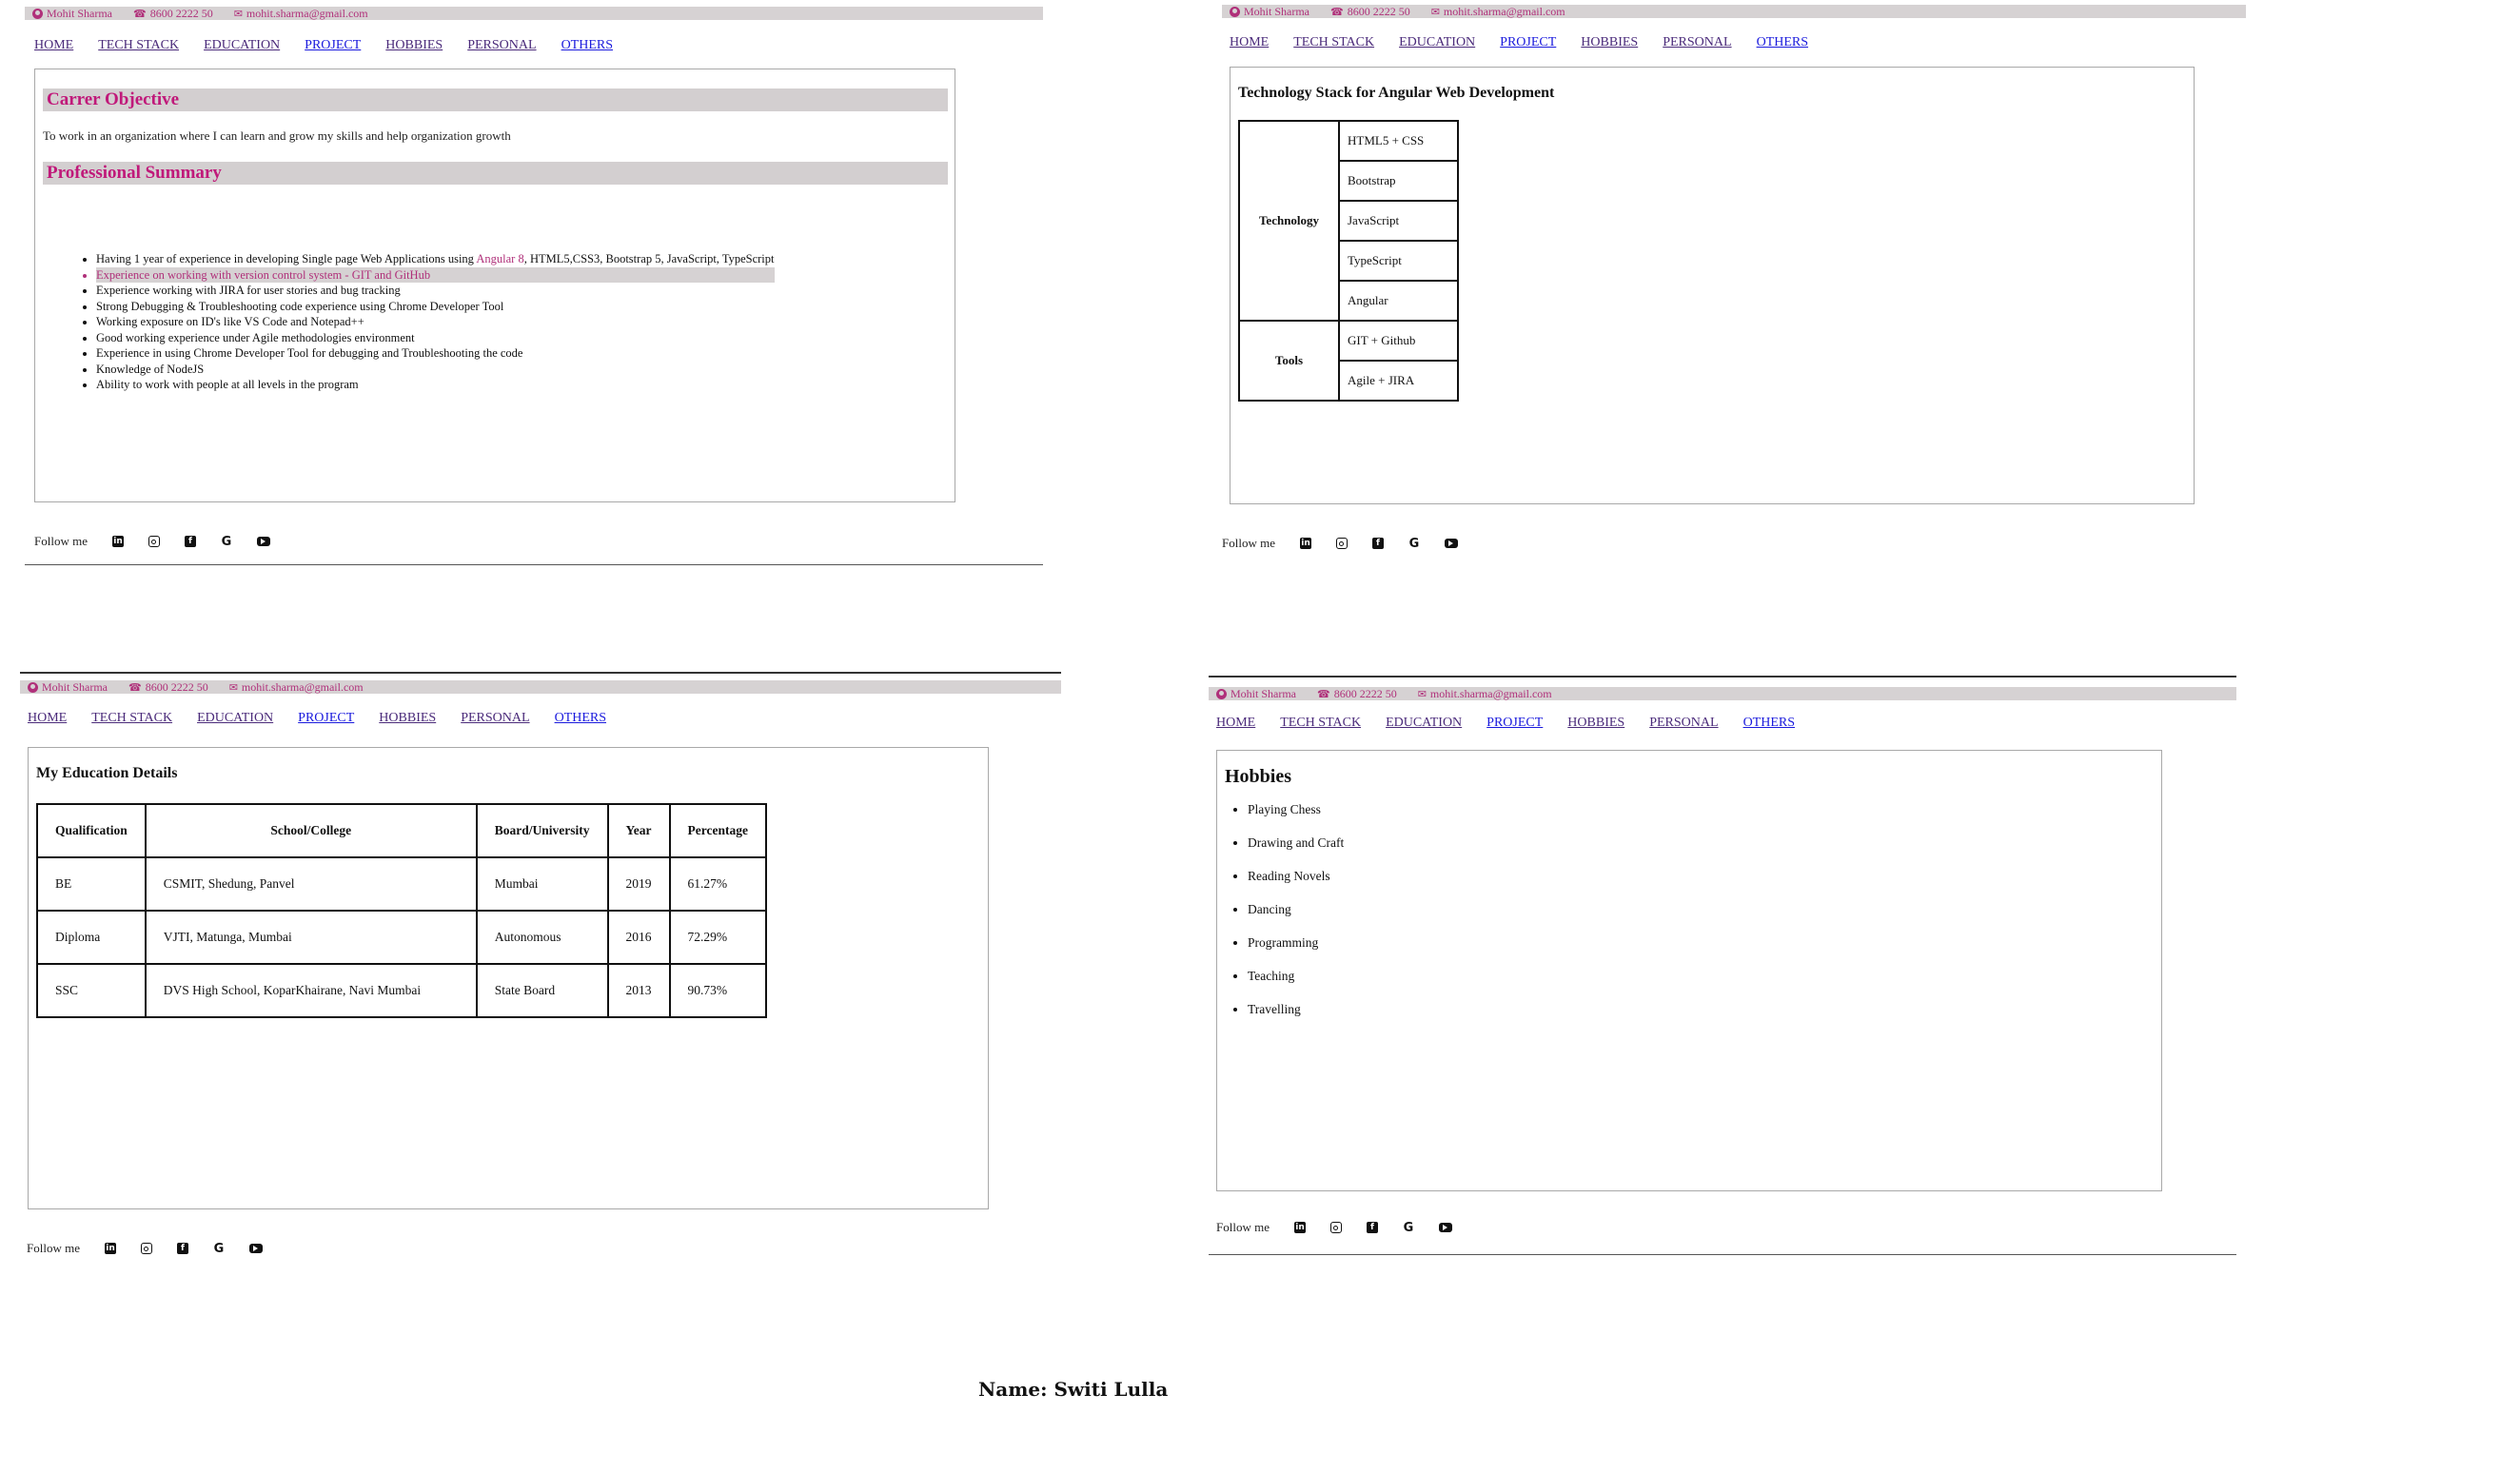  What do you see at coordinates (107, 773) in the screenshot?
I see `page-title: My Education Details` at bounding box center [107, 773].